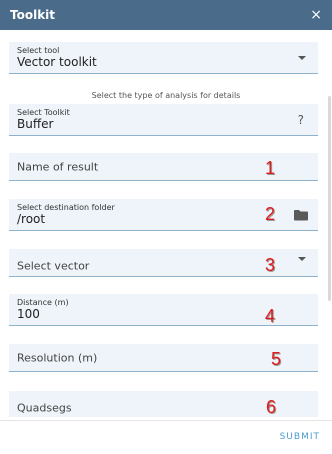  What do you see at coordinates (163, 120) in the screenshot?
I see `select-toolkit-dropdown: Select Toolkit Buffer ?` at bounding box center [163, 120].